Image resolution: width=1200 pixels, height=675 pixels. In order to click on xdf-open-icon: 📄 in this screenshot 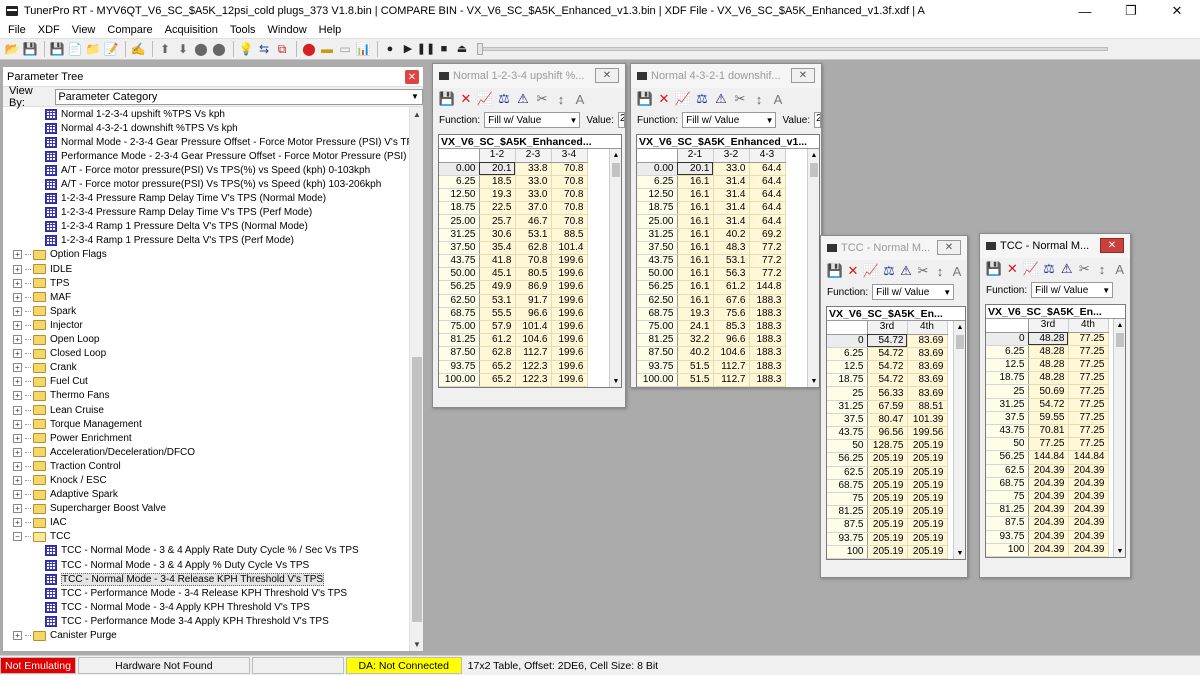, I will do `click(75, 49)`.